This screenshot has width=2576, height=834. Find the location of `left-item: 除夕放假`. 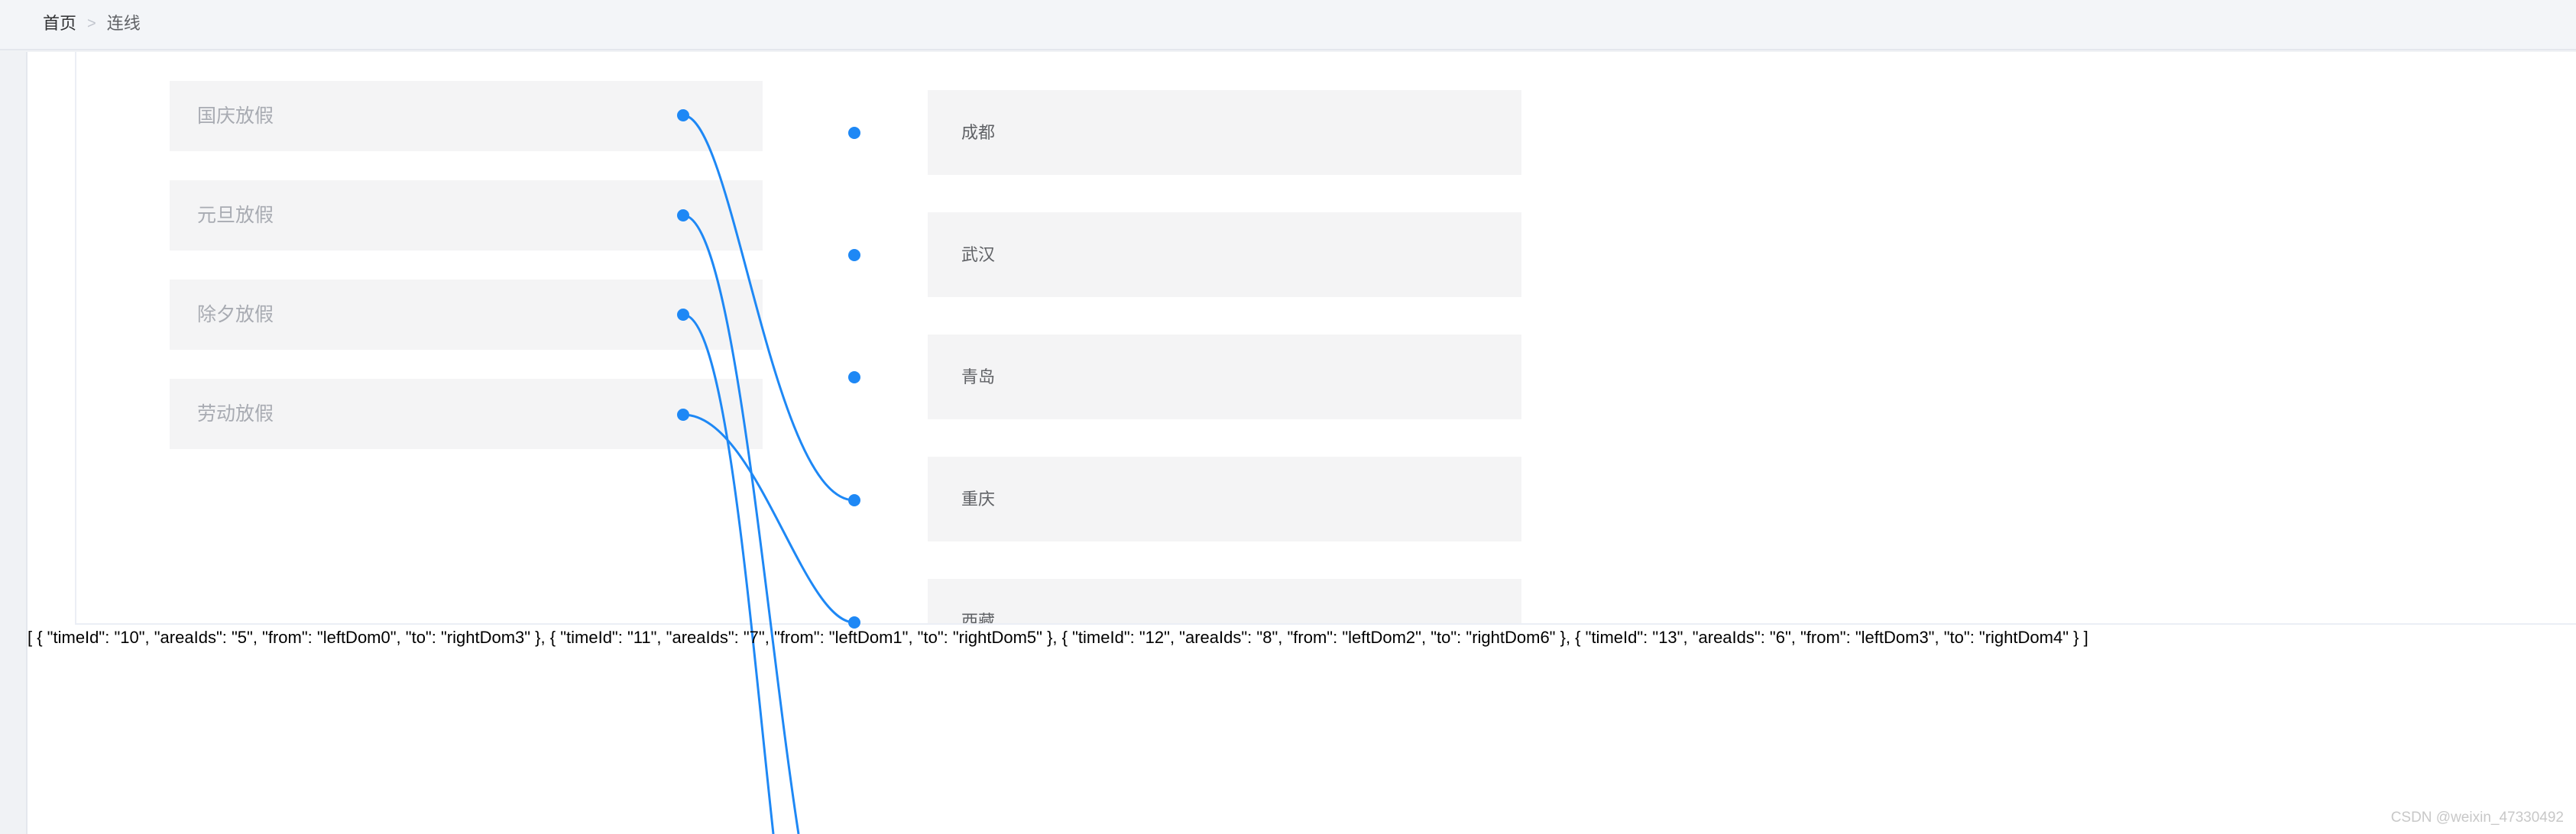

left-item: 除夕放假 is located at coordinates (467, 315).